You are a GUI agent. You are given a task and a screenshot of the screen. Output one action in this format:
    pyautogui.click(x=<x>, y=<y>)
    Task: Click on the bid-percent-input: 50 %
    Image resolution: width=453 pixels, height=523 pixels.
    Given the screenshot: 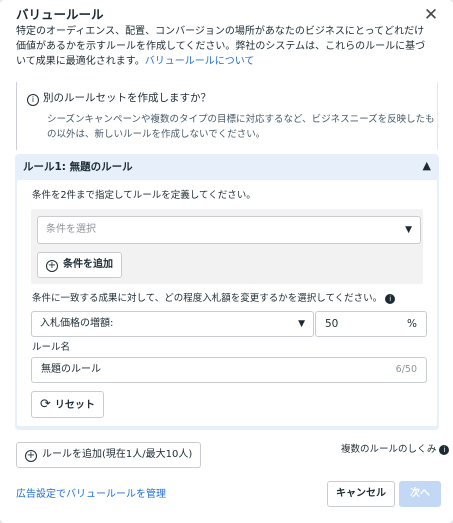 What is the action you would take?
    pyautogui.click(x=371, y=324)
    